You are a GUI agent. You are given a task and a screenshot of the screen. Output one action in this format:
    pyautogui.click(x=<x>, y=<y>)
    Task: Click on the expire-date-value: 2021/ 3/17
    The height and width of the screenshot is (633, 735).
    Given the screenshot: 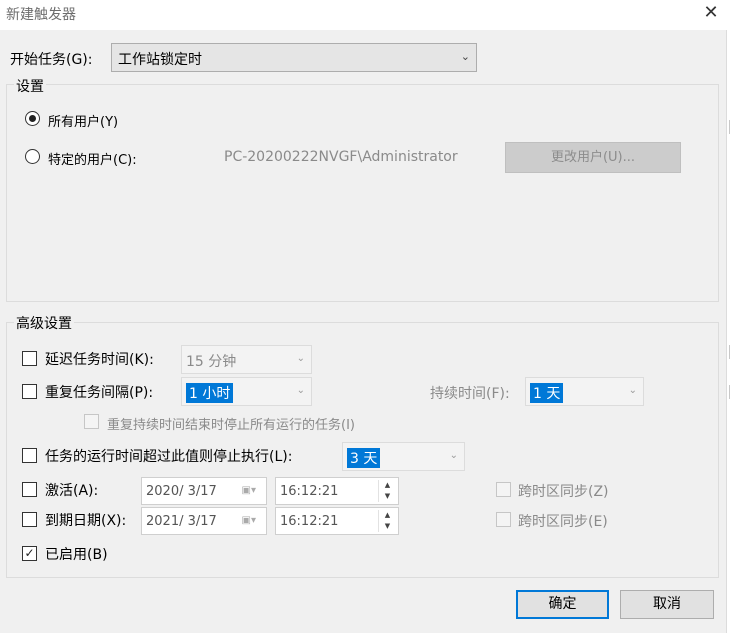 What is the action you would take?
    pyautogui.click(x=181, y=521)
    